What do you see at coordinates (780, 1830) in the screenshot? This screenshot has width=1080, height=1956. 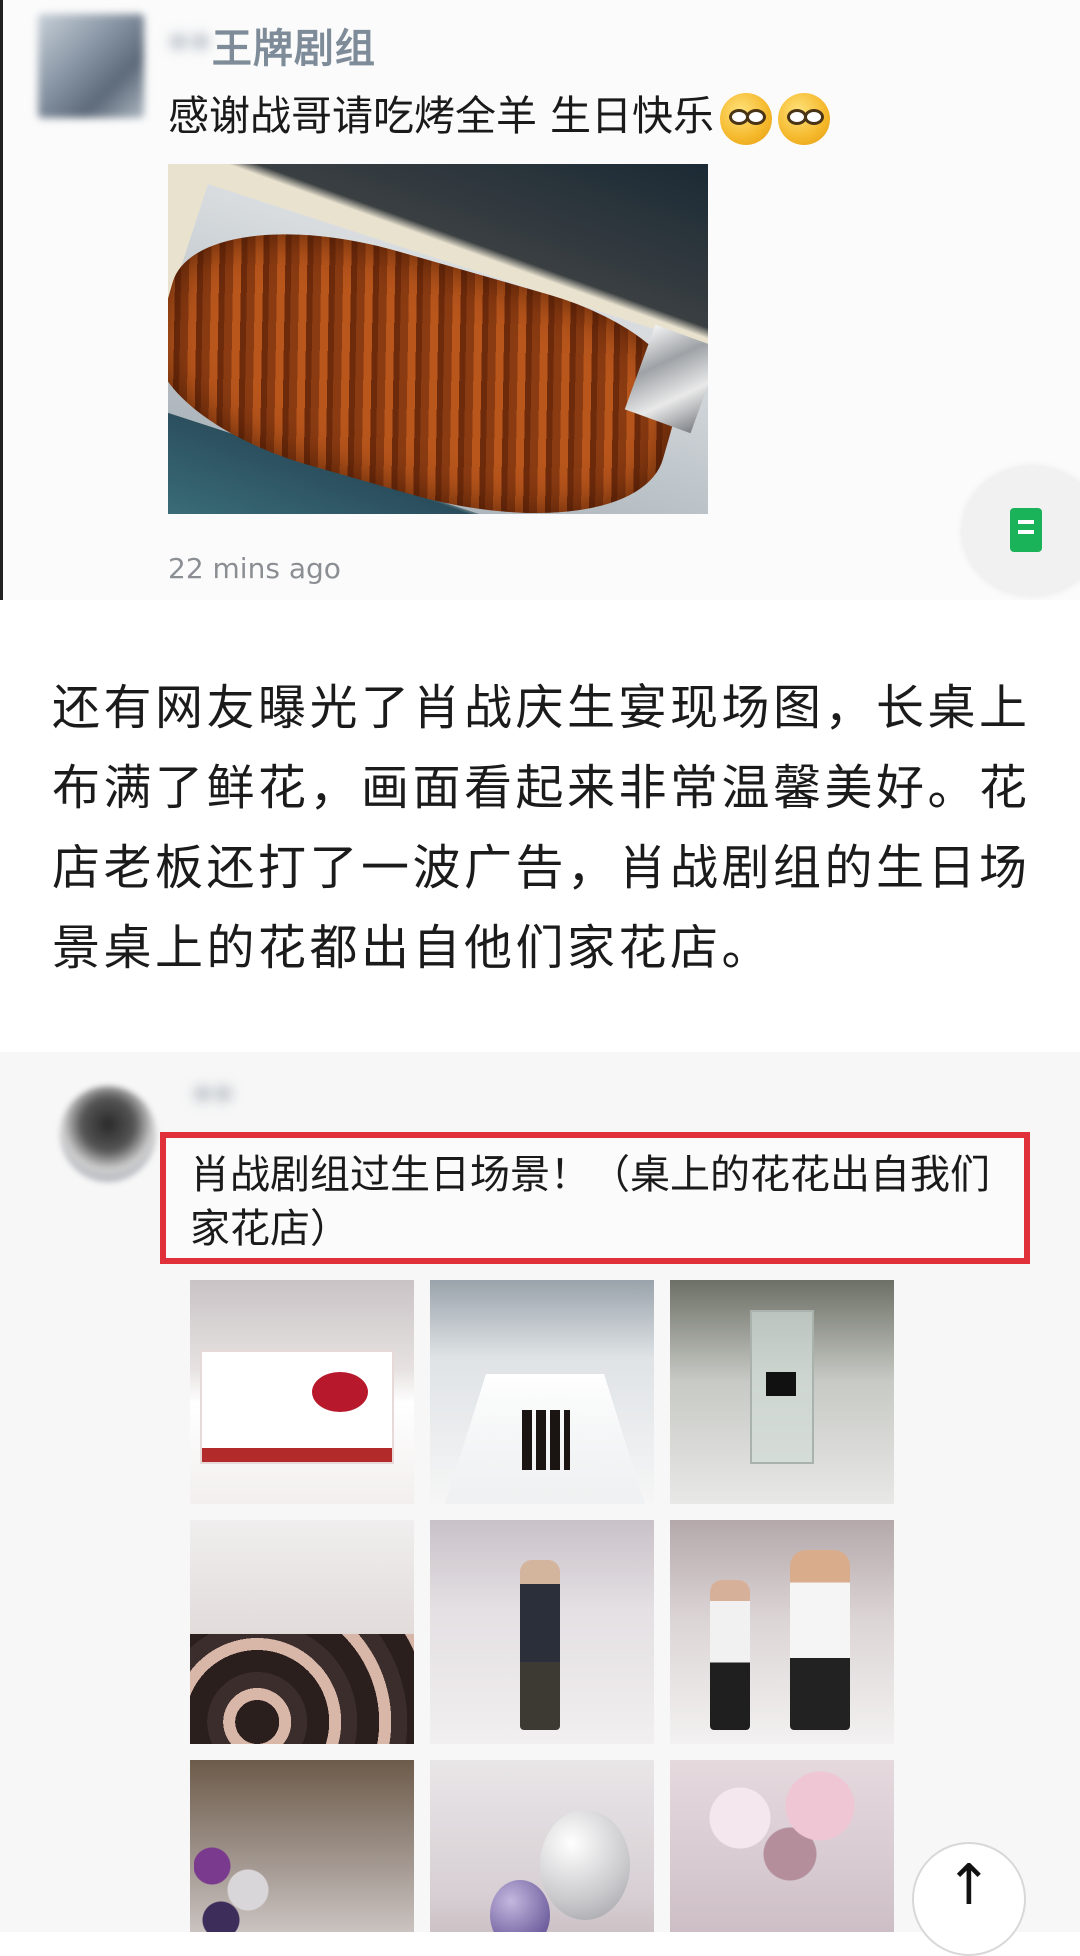 I see `flowers` at bounding box center [780, 1830].